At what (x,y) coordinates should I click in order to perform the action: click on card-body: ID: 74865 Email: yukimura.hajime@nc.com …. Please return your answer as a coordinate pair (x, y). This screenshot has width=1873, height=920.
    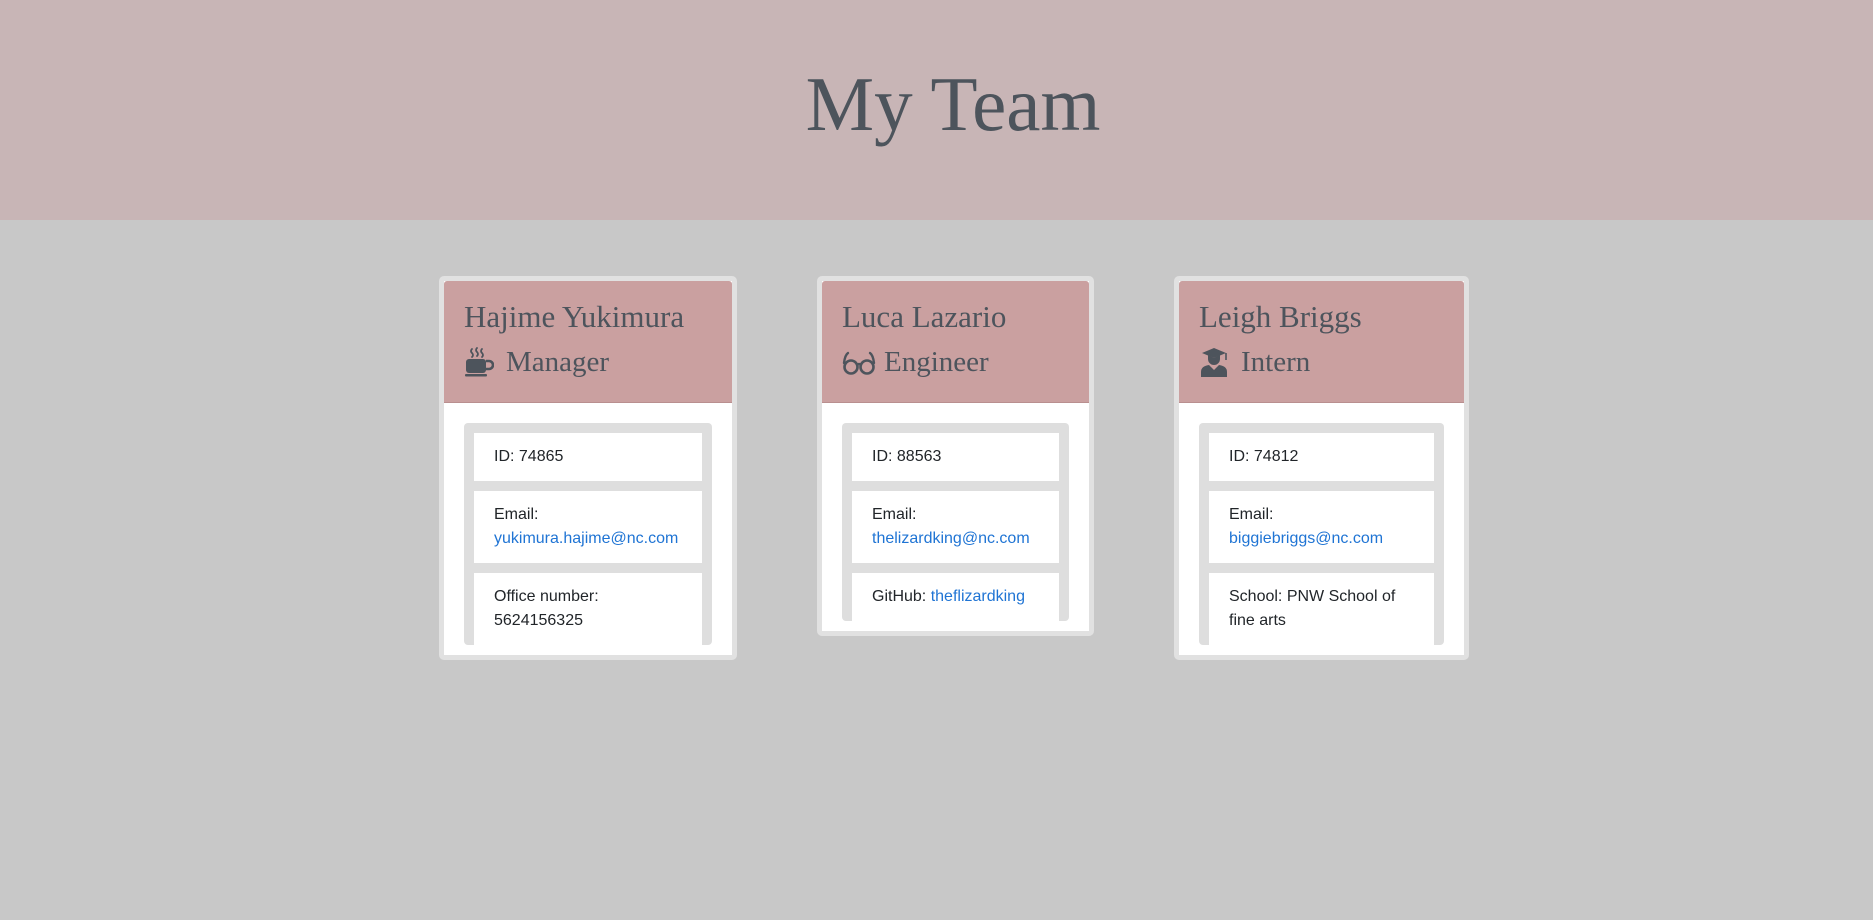
    Looking at the image, I should click on (588, 524).